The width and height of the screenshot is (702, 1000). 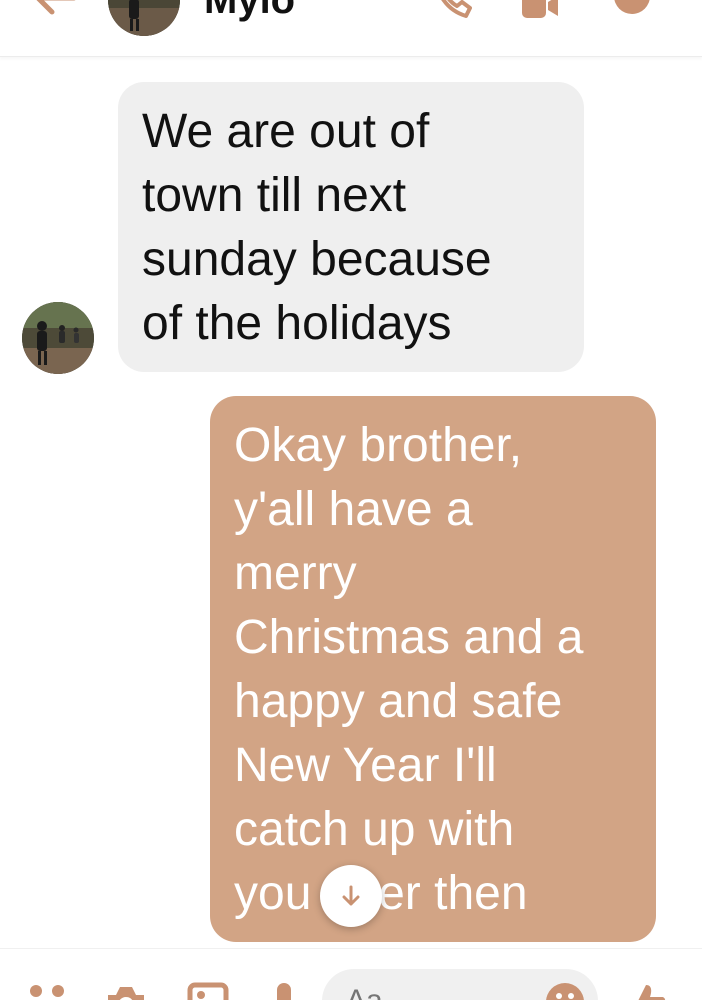 I want to click on like-button, so click(x=646, y=990).